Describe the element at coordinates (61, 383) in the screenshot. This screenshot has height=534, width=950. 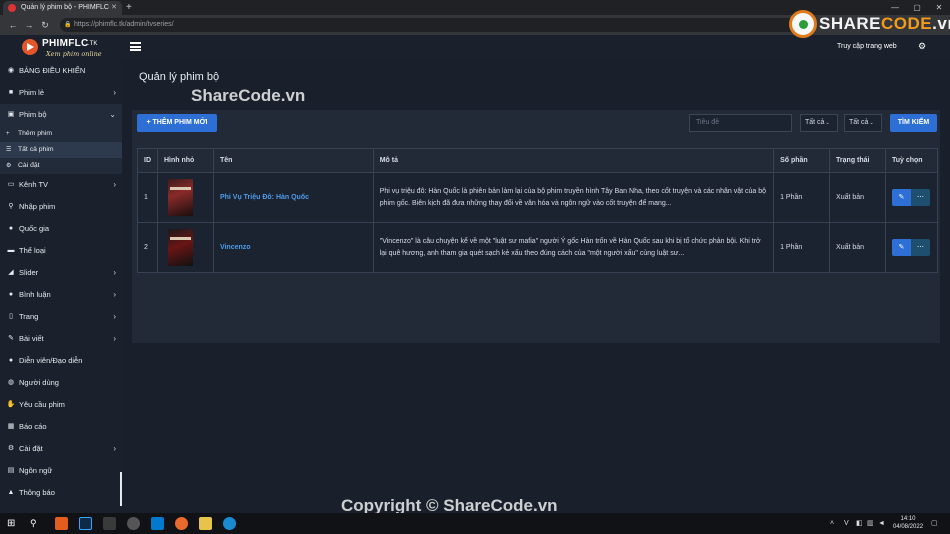
I see `sidebar-item-users: ◍ Người dùng` at that location.